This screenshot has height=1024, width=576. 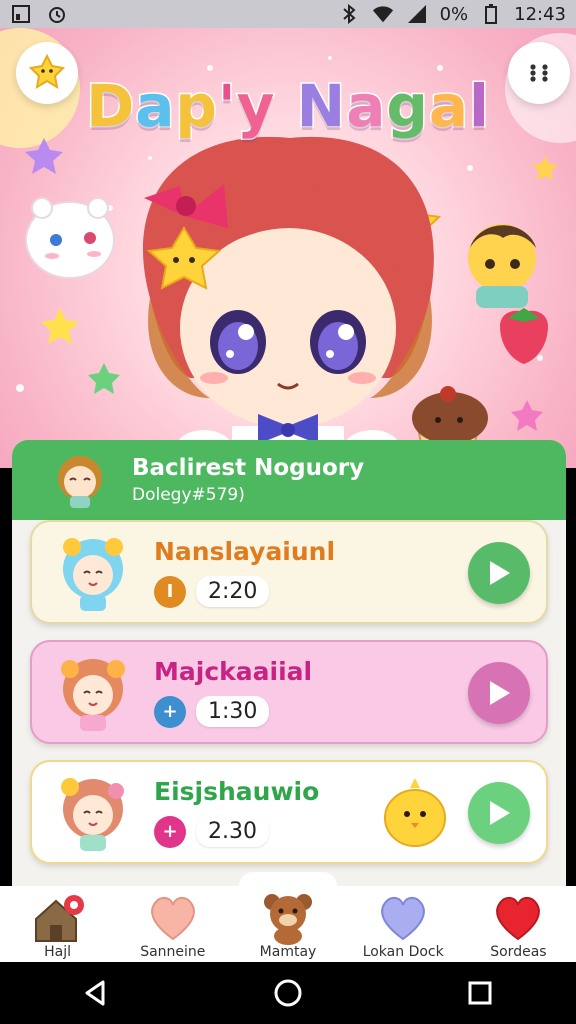 What do you see at coordinates (289, 812) in the screenshot?
I see `track-item: Eisjshauwio + 2.30` at bounding box center [289, 812].